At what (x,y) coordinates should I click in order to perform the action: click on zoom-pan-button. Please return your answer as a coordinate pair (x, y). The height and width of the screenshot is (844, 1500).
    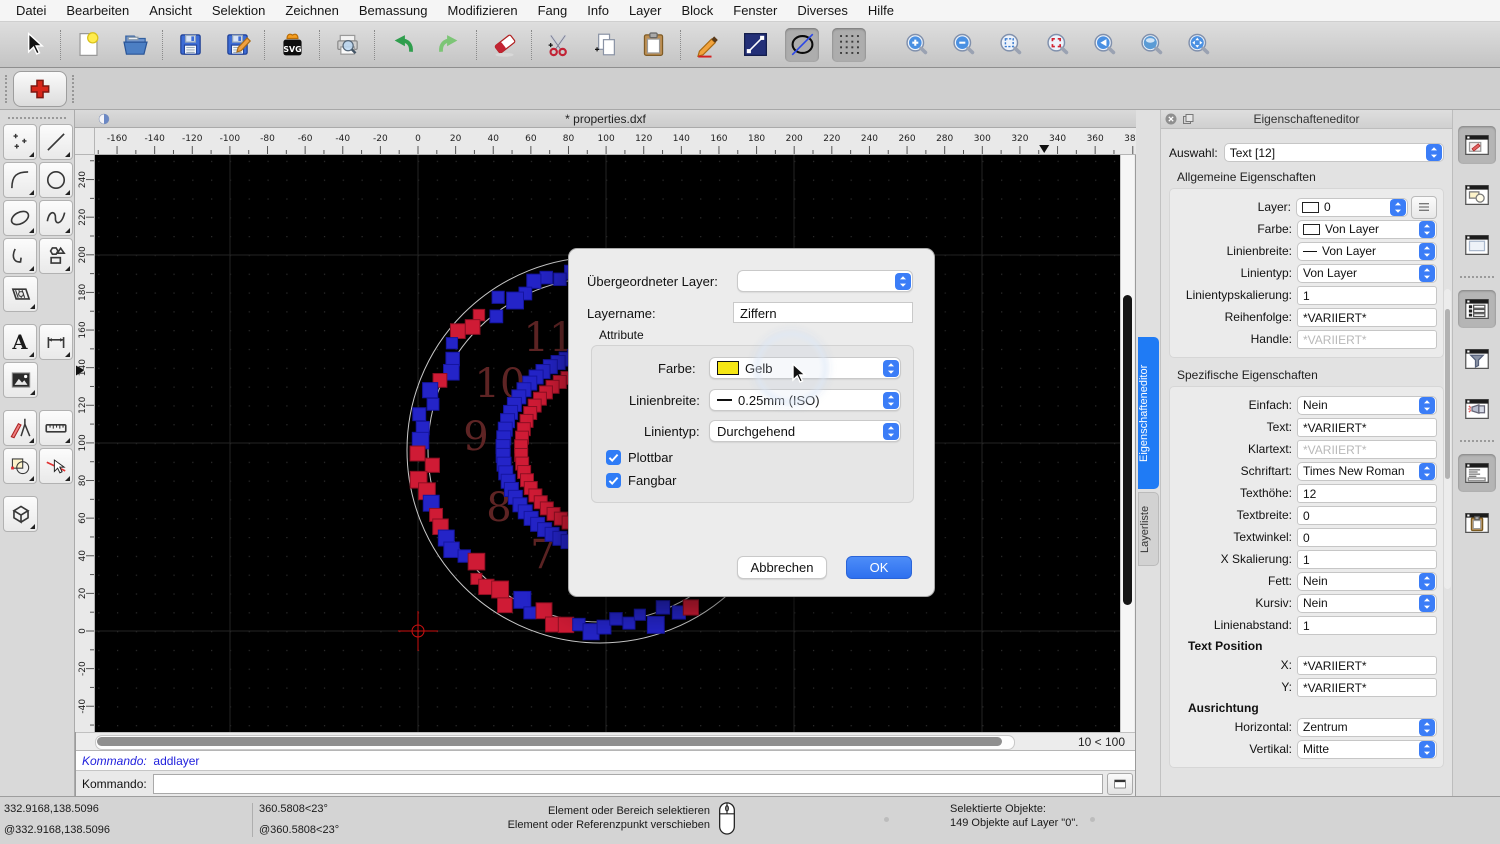
    Looking at the image, I should click on (1198, 45).